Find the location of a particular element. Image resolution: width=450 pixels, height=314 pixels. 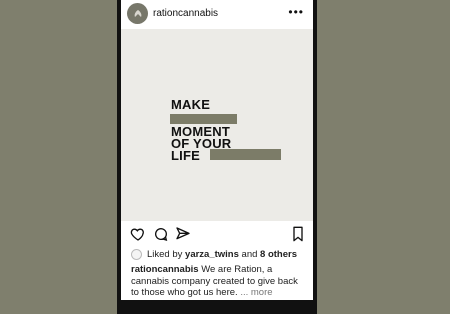

comment-icon is located at coordinates (161, 234).